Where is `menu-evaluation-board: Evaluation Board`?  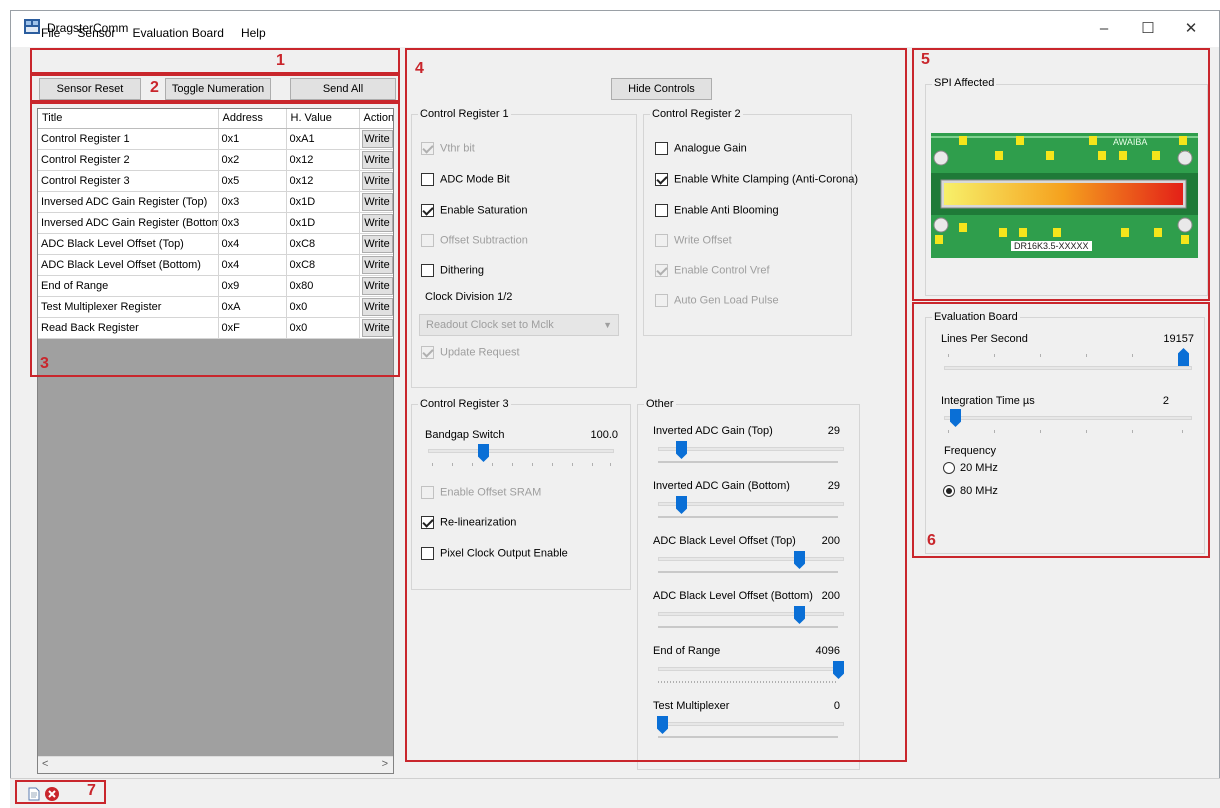
menu-evaluation-board: Evaluation Board is located at coordinates (178, 33).